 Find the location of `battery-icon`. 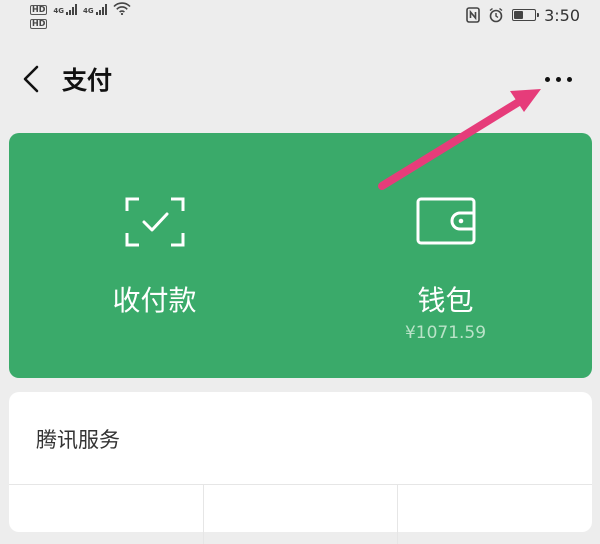

battery-icon is located at coordinates (526, 15).